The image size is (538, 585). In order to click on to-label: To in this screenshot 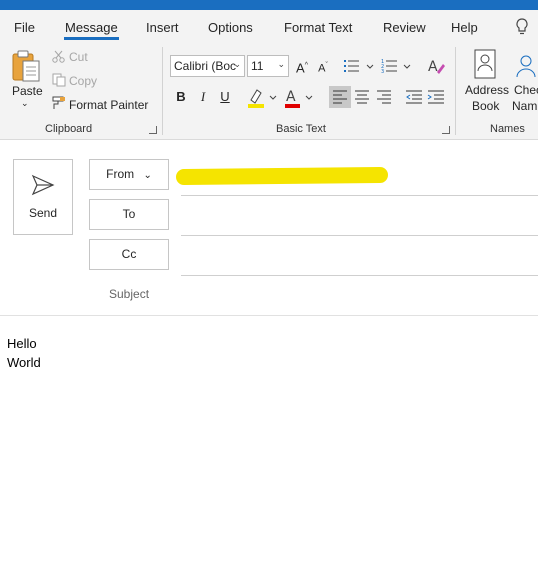, I will do `click(129, 214)`.